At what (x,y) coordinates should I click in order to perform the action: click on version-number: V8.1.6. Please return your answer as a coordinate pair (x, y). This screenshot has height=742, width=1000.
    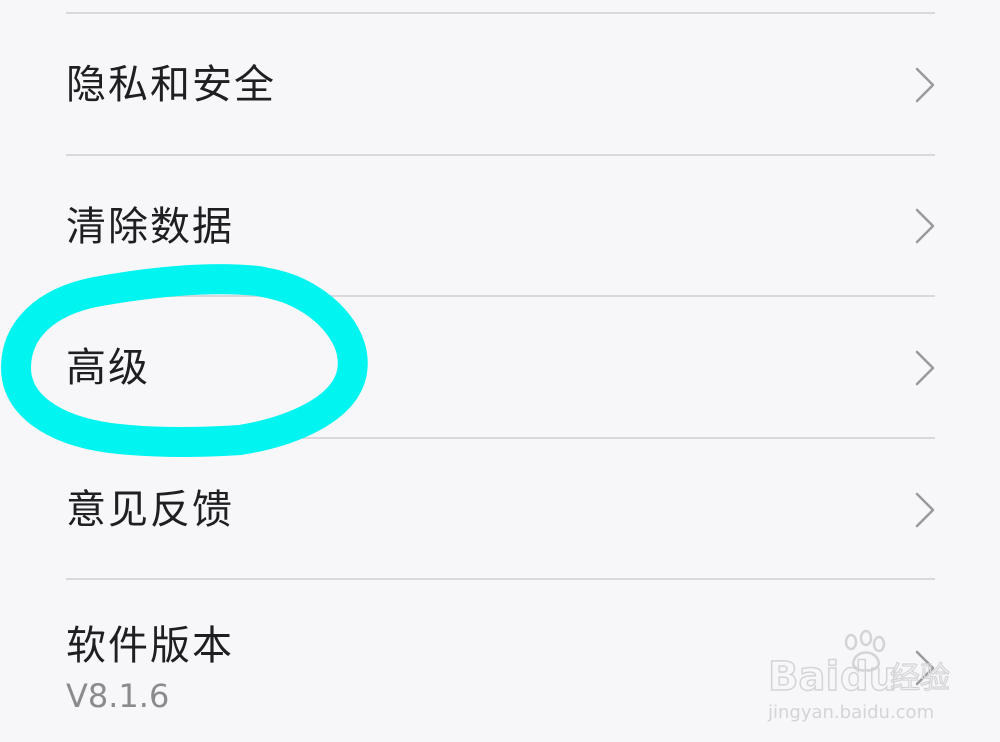
    Looking at the image, I should click on (118, 696).